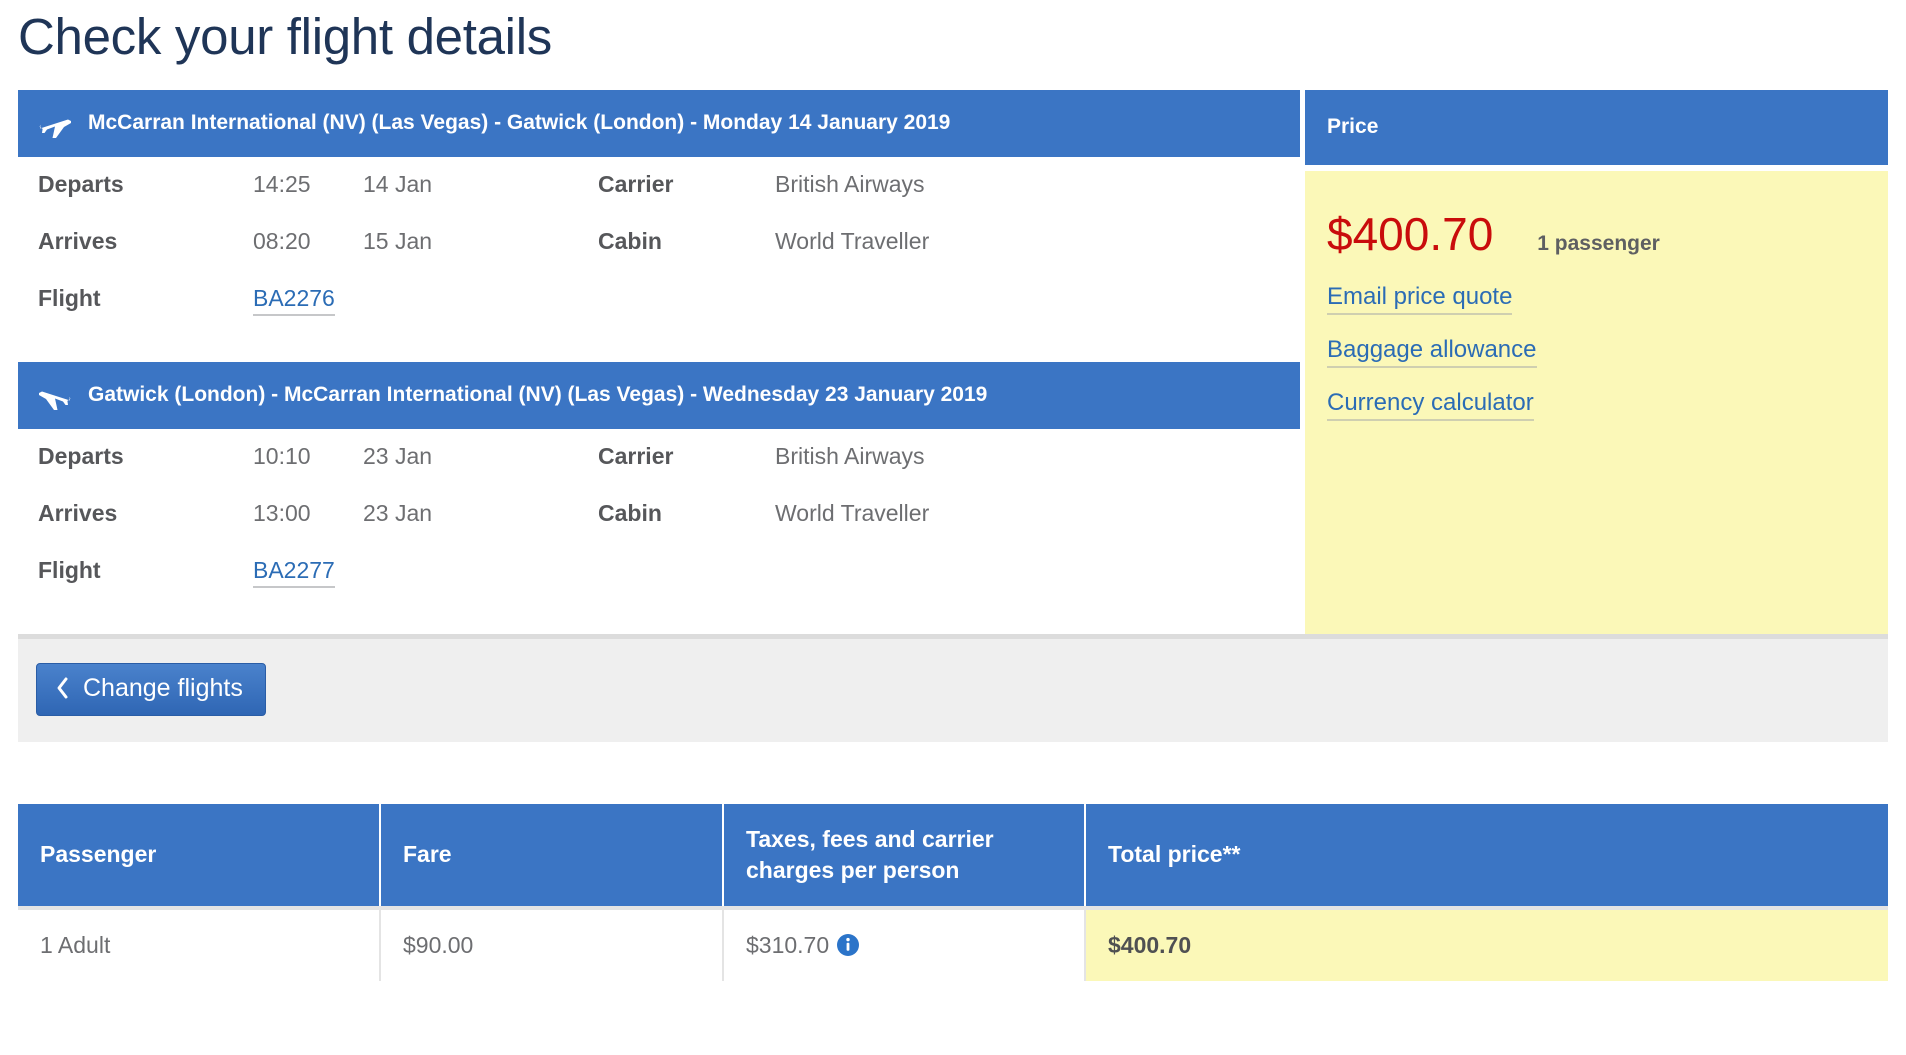 Image resolution: width=1906 pixels, height=1055 pixels. What do you see at coordinates (199, 943) in the screenshot?
I see `cell-passenger: 1 Adult` at bounding box center [199, 943].